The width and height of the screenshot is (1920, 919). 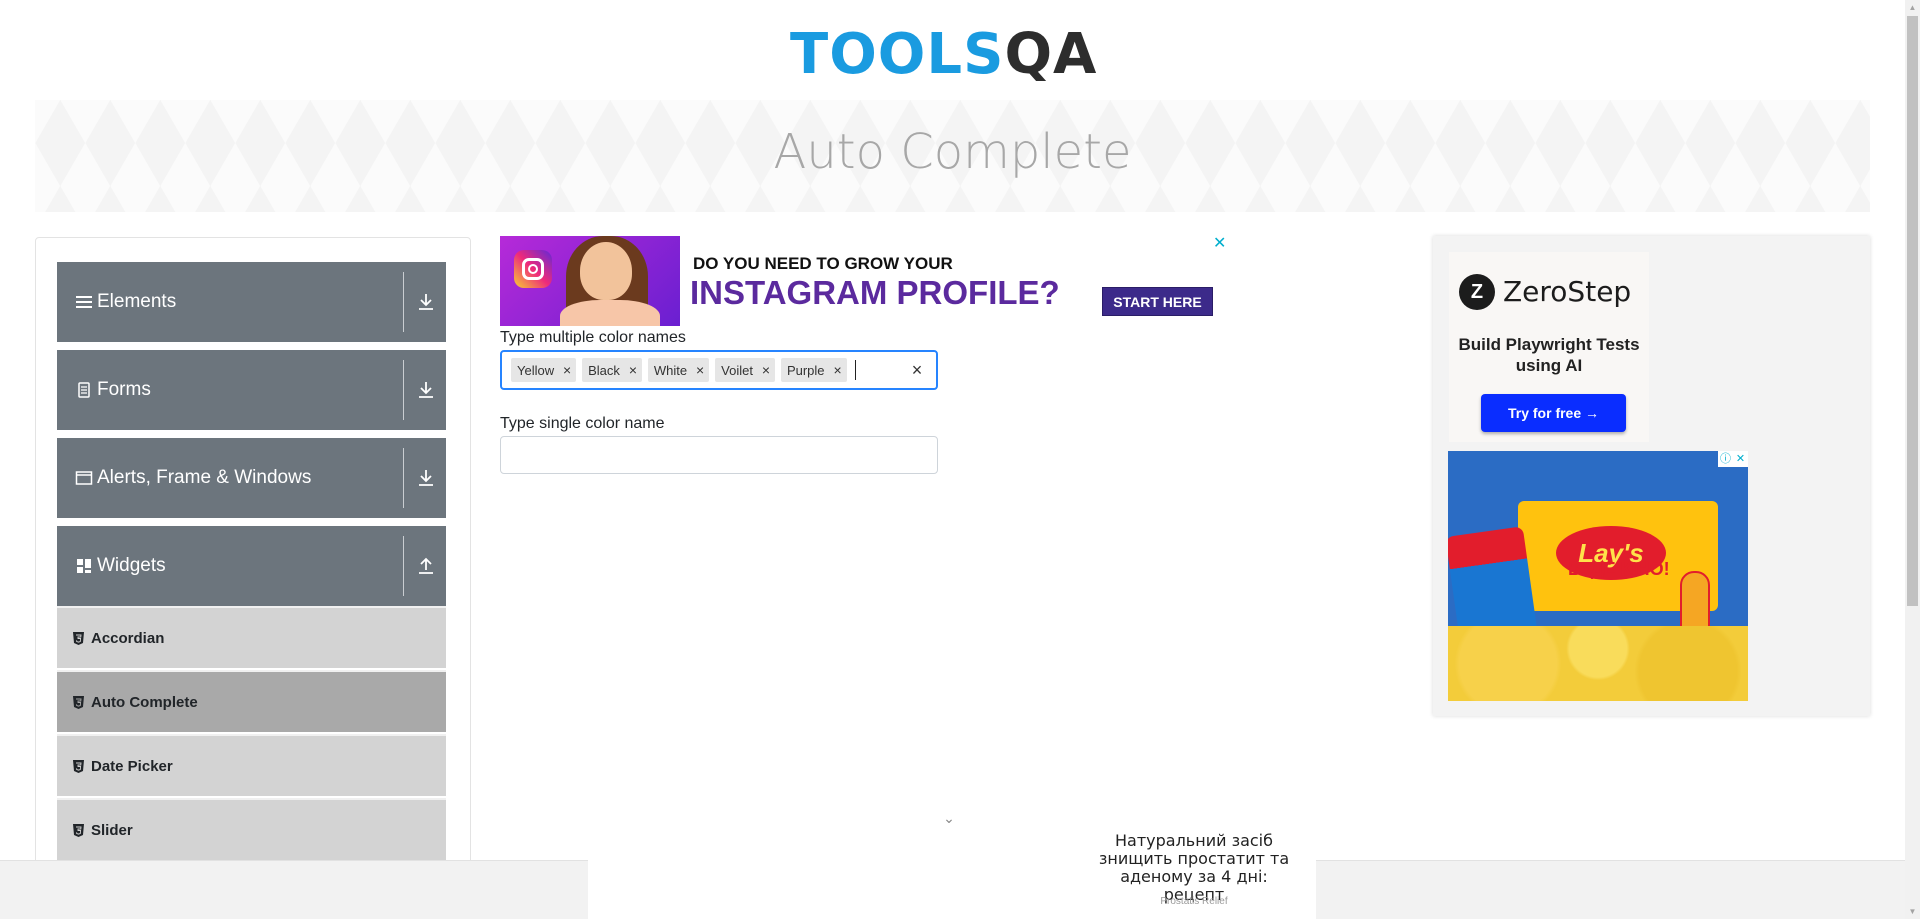 I want to click on try-for-free-button: Try for free →, so click(x=1553, y=413).